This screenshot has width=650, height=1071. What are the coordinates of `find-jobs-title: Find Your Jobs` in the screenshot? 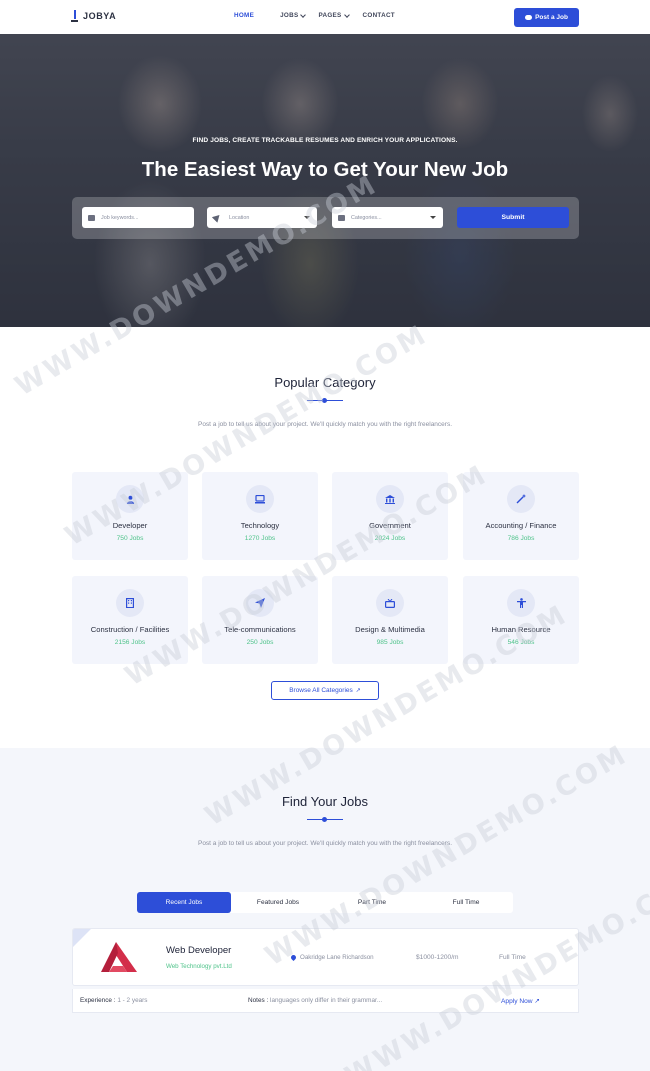 It's located at (324, 801).